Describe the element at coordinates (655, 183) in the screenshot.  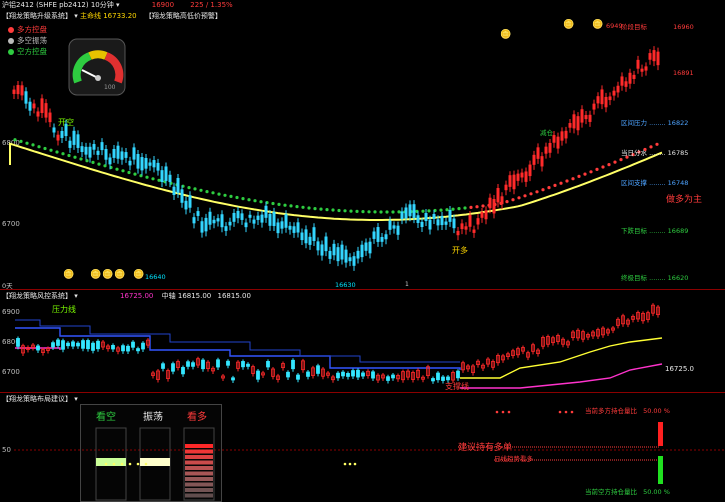
I see `level-support: 区间支撑 ........ 16748` at that location.